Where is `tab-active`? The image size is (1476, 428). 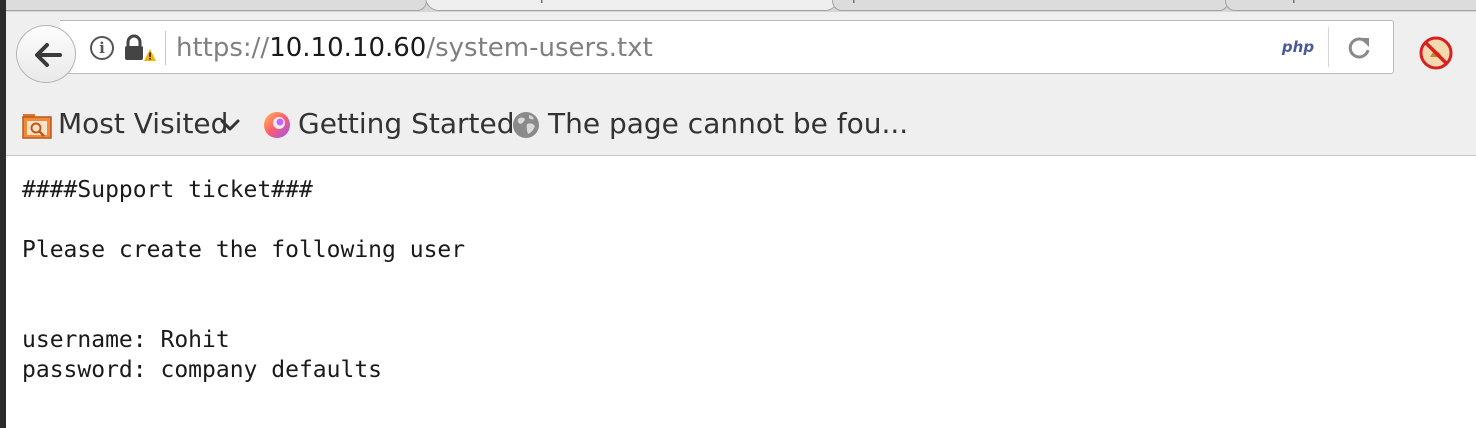 tab-active is located at coordinates (632, 5).